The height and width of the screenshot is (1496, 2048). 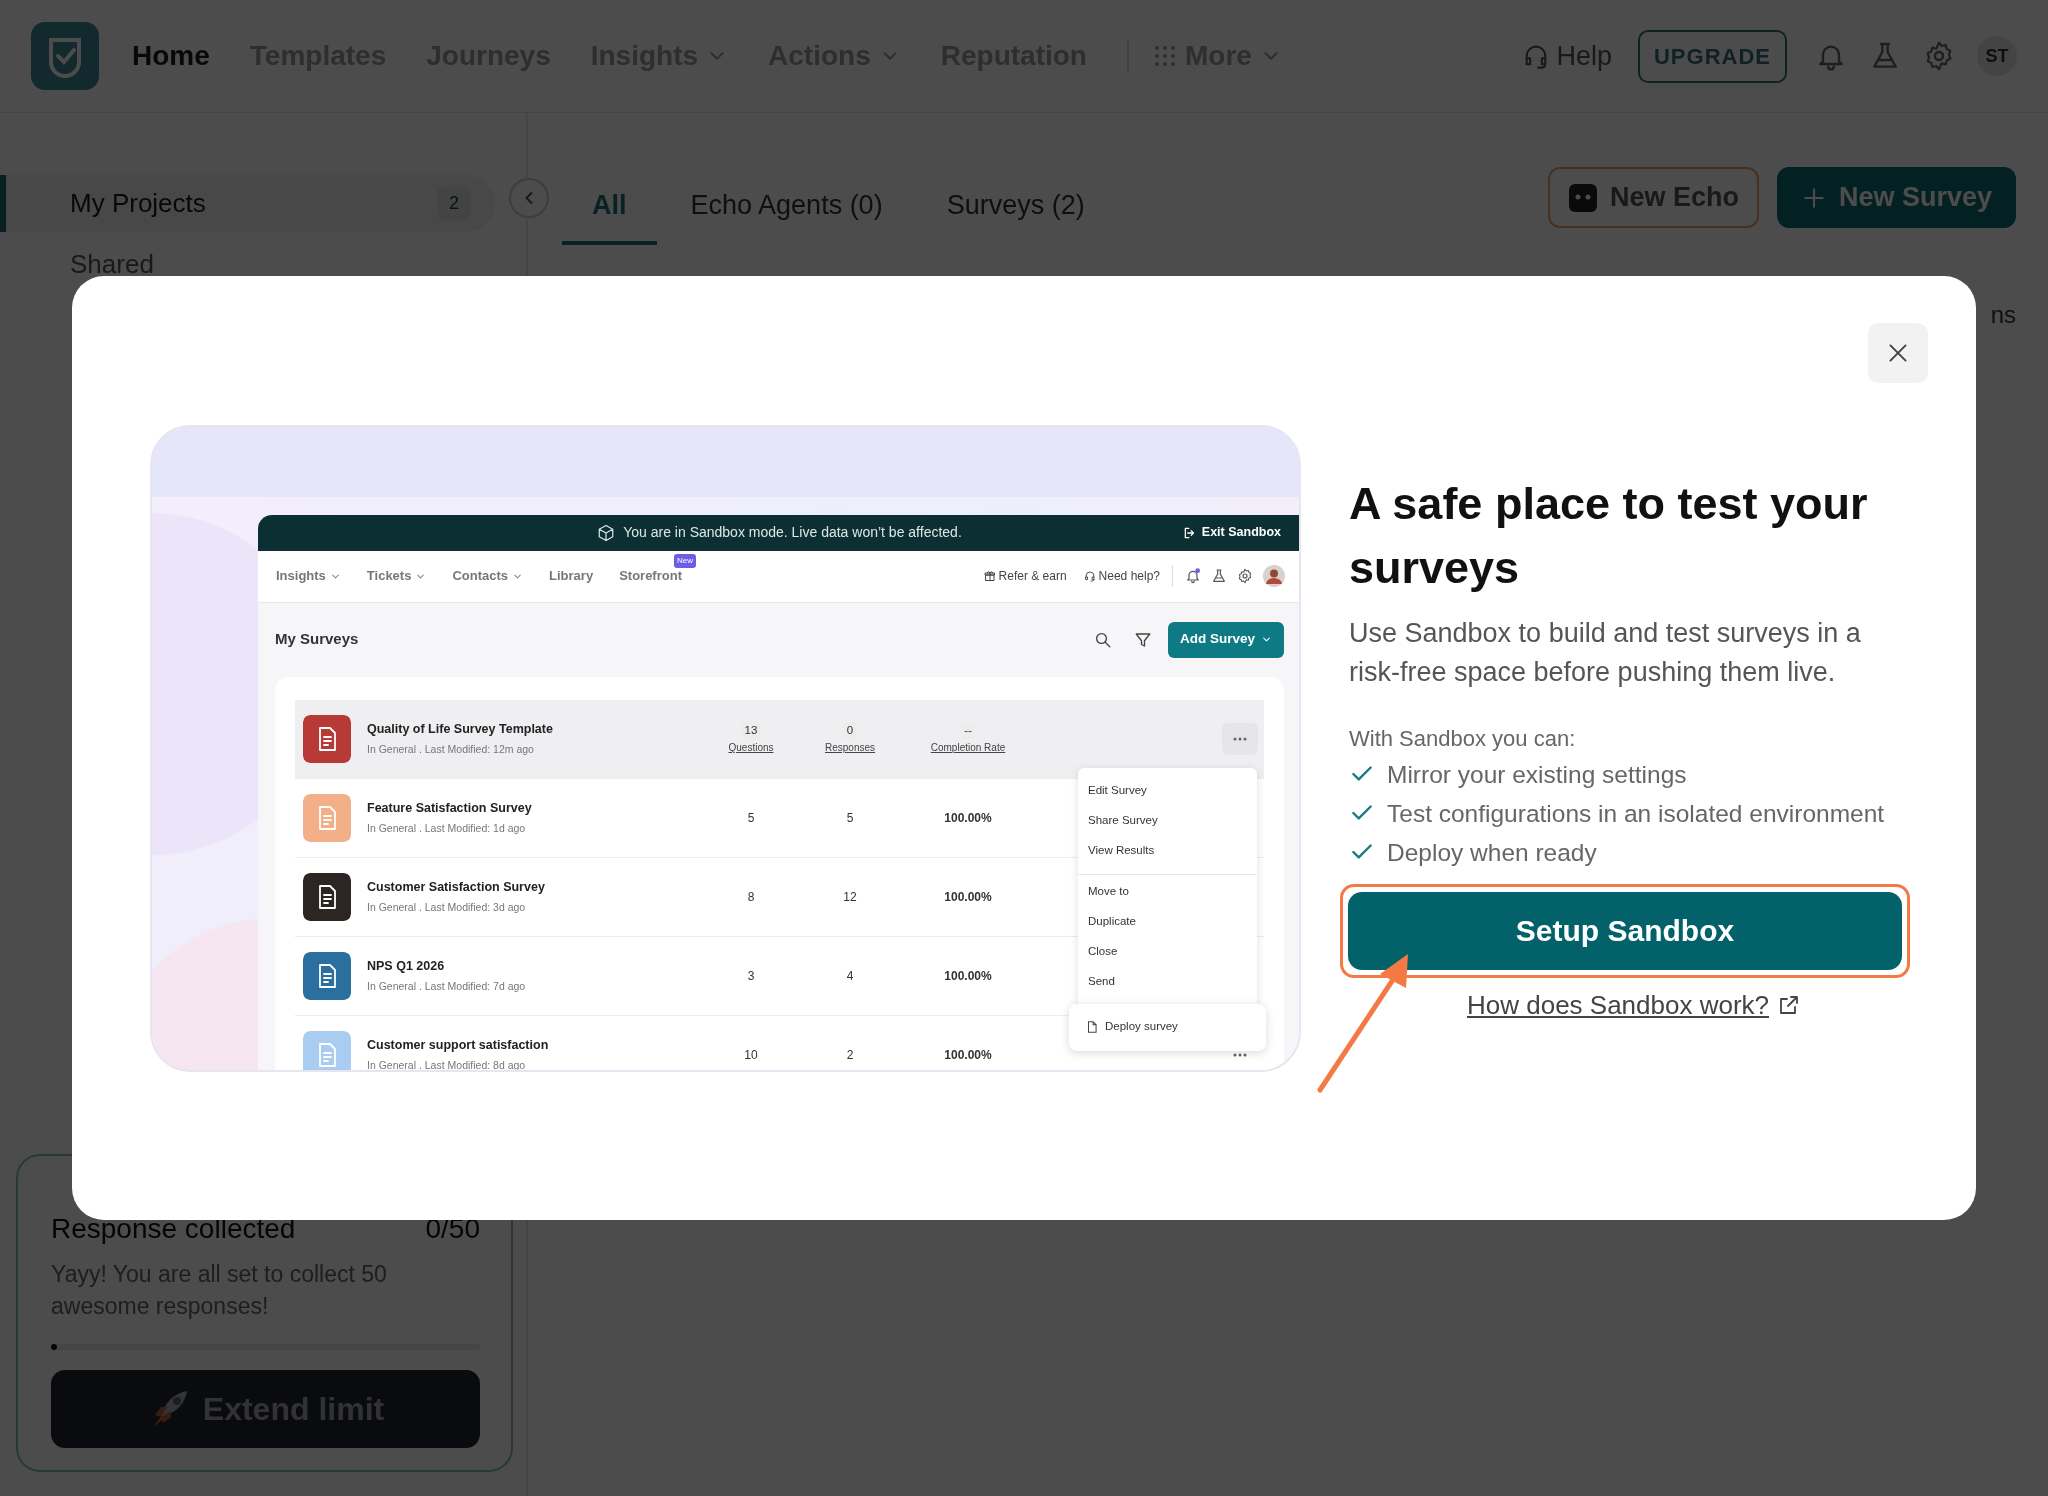 What do you see at coordinates (792, 532) in the screenshot?
I see `banner-text: You are in Sandbox mode. Live data won’t be affected.` at bounding box center [792, 532].